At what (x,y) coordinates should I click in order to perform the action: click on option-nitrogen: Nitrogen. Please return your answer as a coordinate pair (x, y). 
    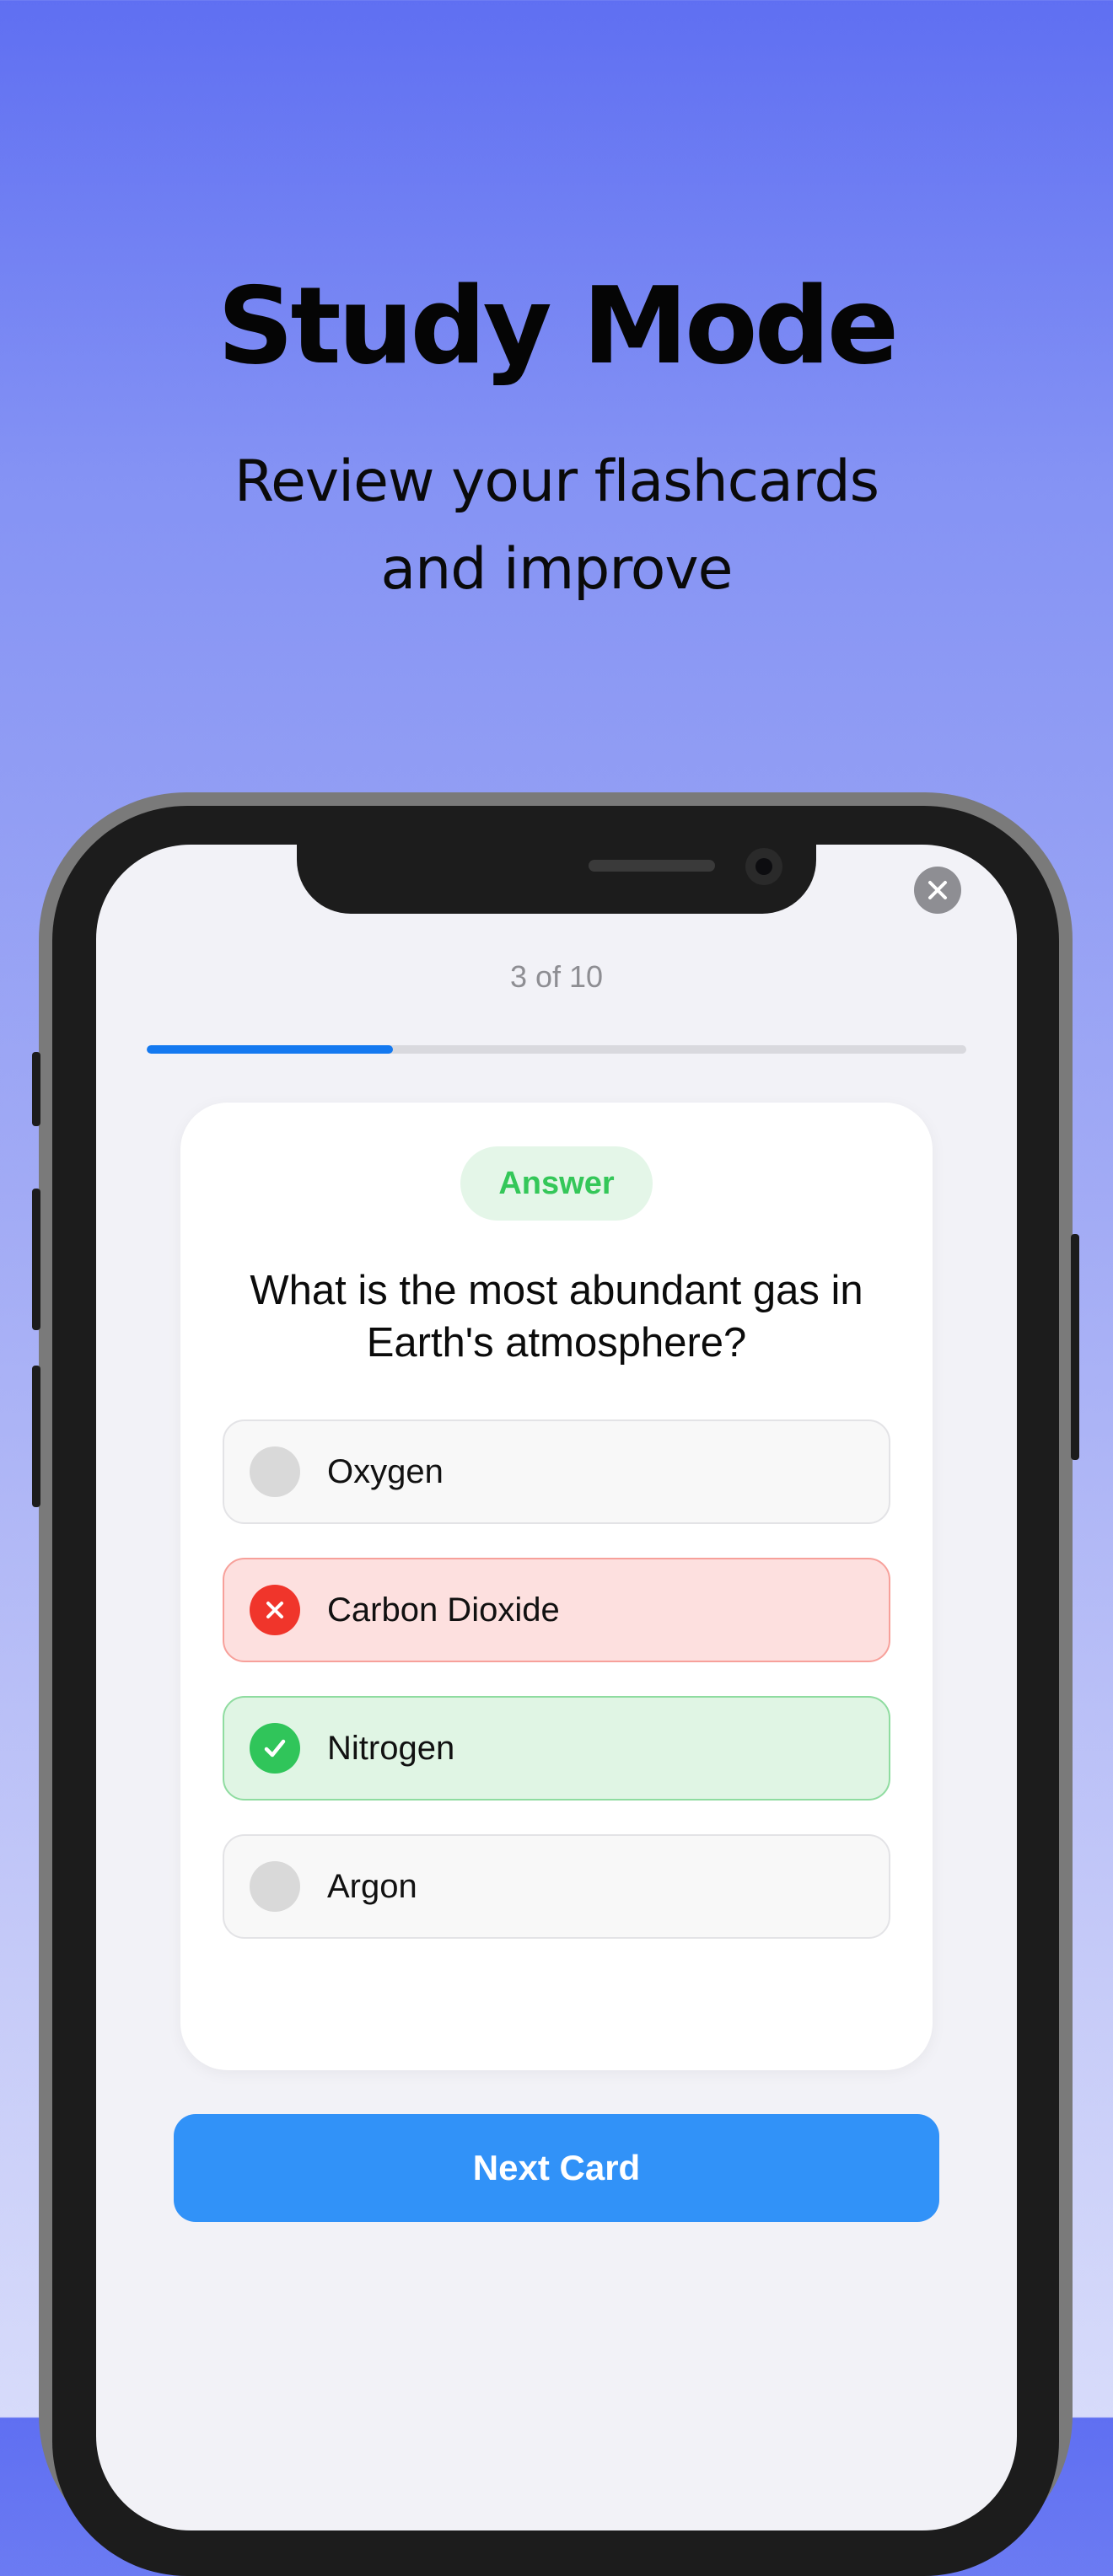
    Looking at the image, I should click on (556, 1748).